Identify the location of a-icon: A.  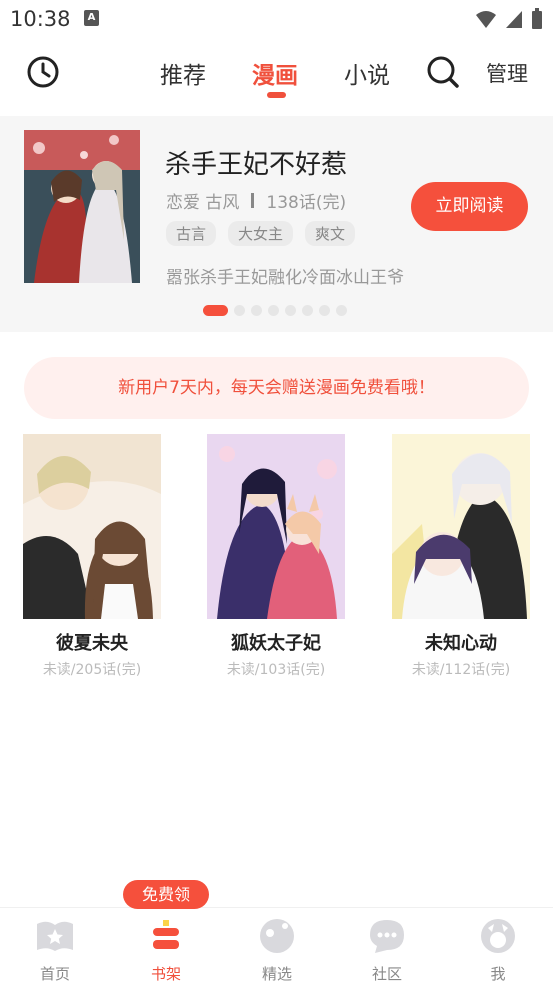
(91, 18).